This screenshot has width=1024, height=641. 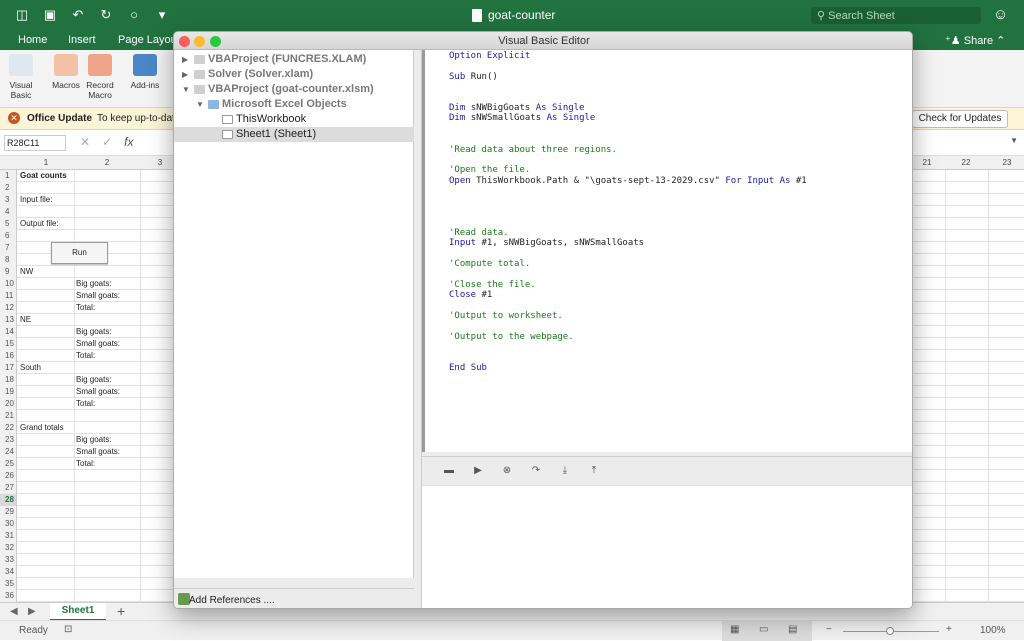 What do you see at coordinates (294, 134) in the screenshot?
I see `project-tree-item: Sheet1 (Sheet1)` at bounding box center [294, 134].